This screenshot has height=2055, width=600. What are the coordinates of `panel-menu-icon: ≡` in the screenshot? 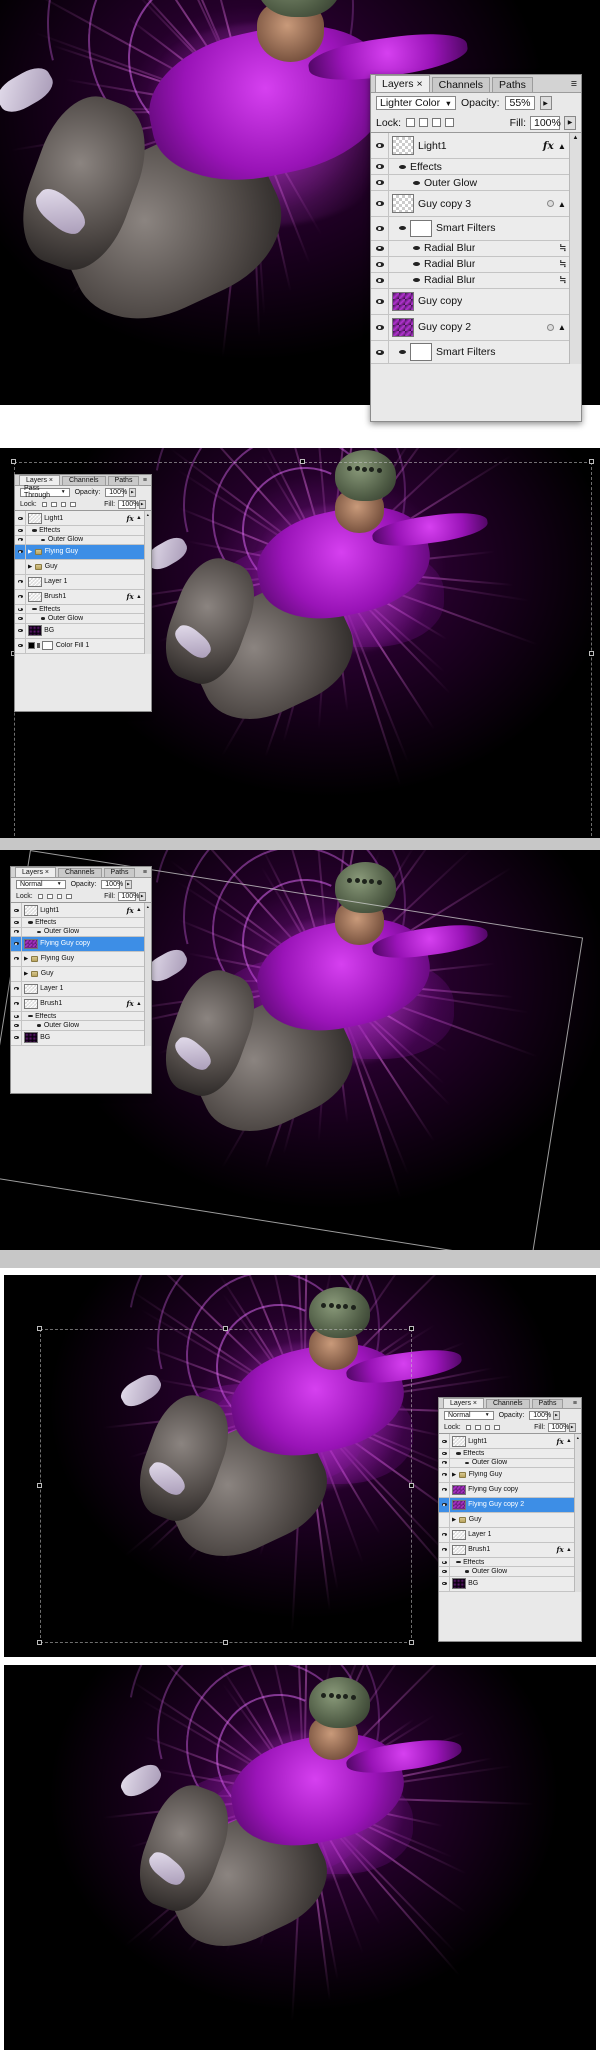 It's located at (574, 84).